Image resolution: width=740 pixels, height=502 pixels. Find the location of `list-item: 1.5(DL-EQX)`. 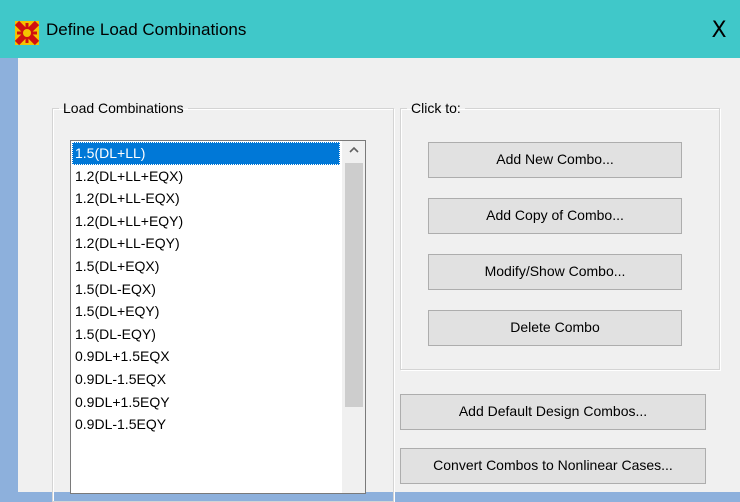

list-item: 1.5(DL-EQX) is located at coordinates (206, 289).